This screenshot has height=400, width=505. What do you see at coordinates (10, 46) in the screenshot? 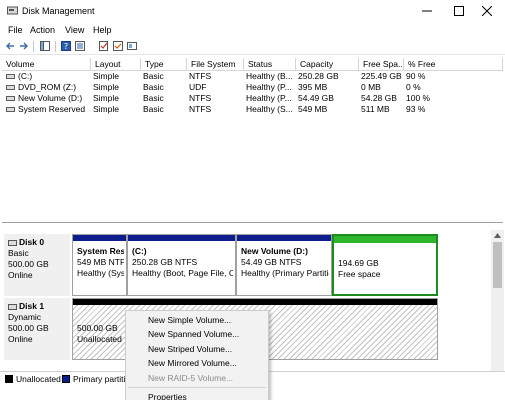
I see `back-arrow-icon` at bounding box center [10, 46].